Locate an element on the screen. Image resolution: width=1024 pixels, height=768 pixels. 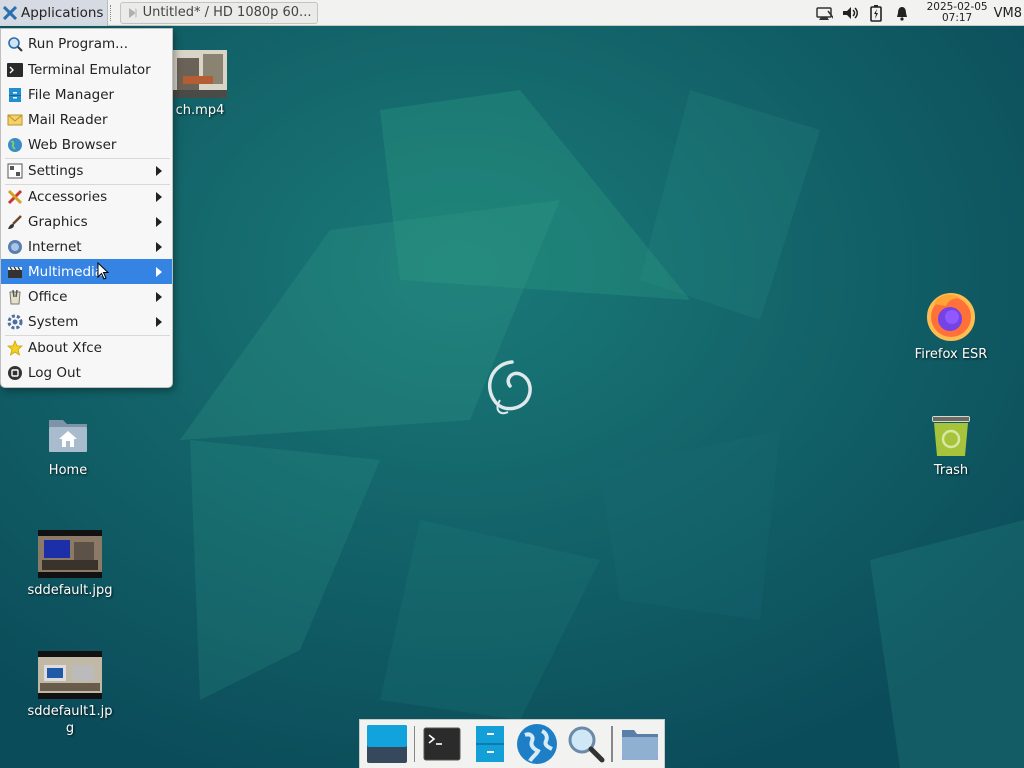
dock-app-finder is located at coordinates (585, 744).